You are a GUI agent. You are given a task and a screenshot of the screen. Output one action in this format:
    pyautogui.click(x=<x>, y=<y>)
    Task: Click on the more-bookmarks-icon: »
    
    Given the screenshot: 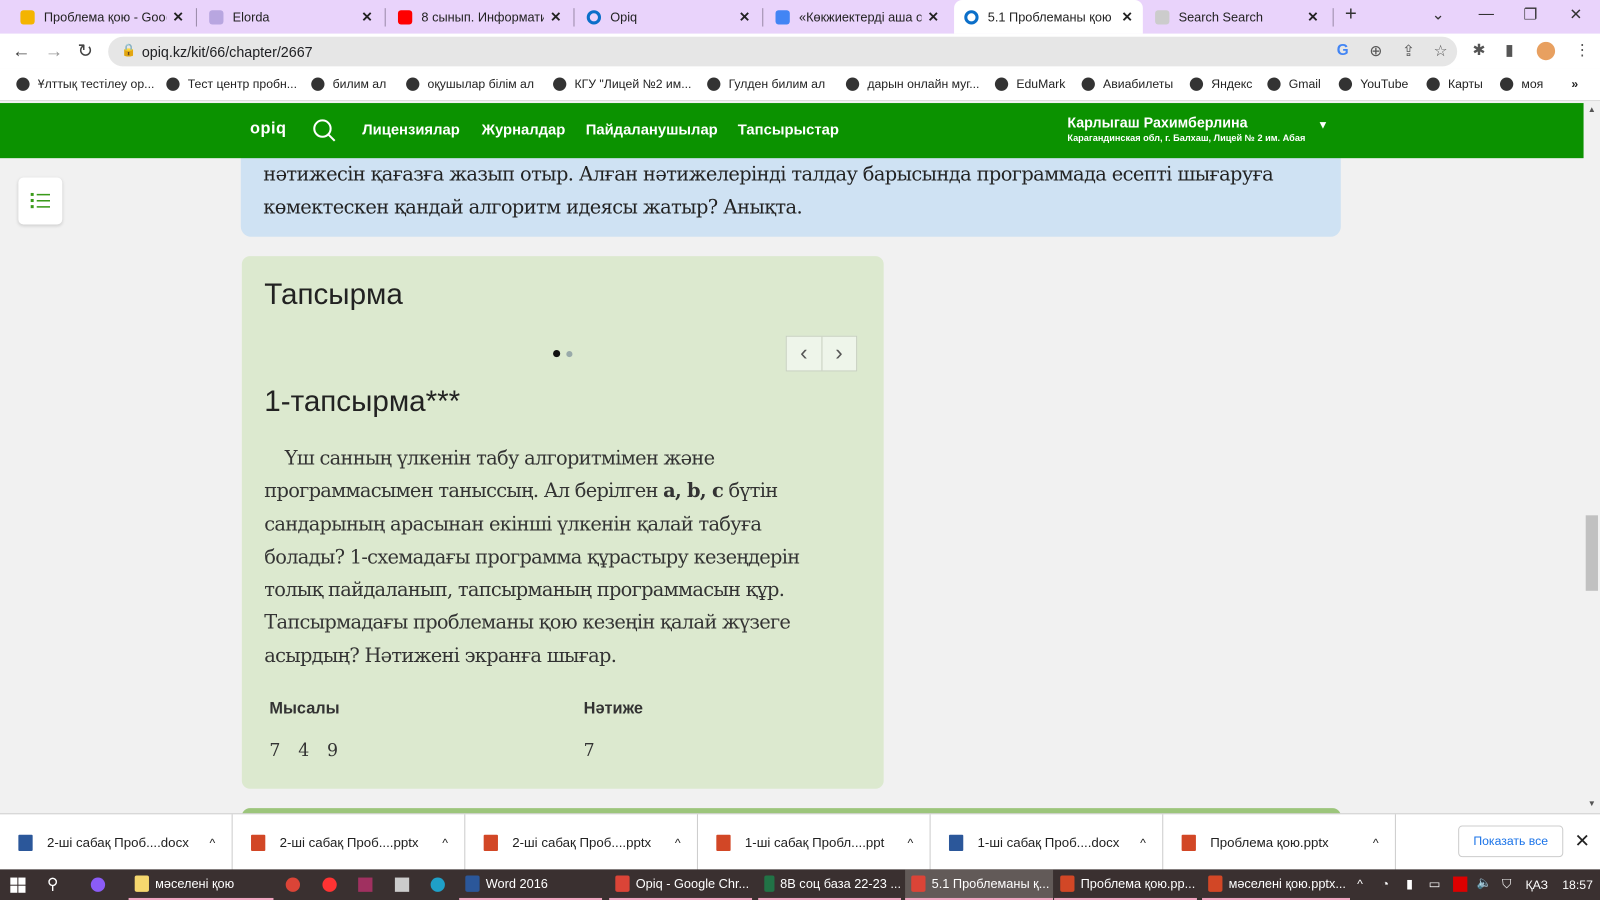 What is the action you would take?
    pyautogui.click(x=1574, y=84)
    